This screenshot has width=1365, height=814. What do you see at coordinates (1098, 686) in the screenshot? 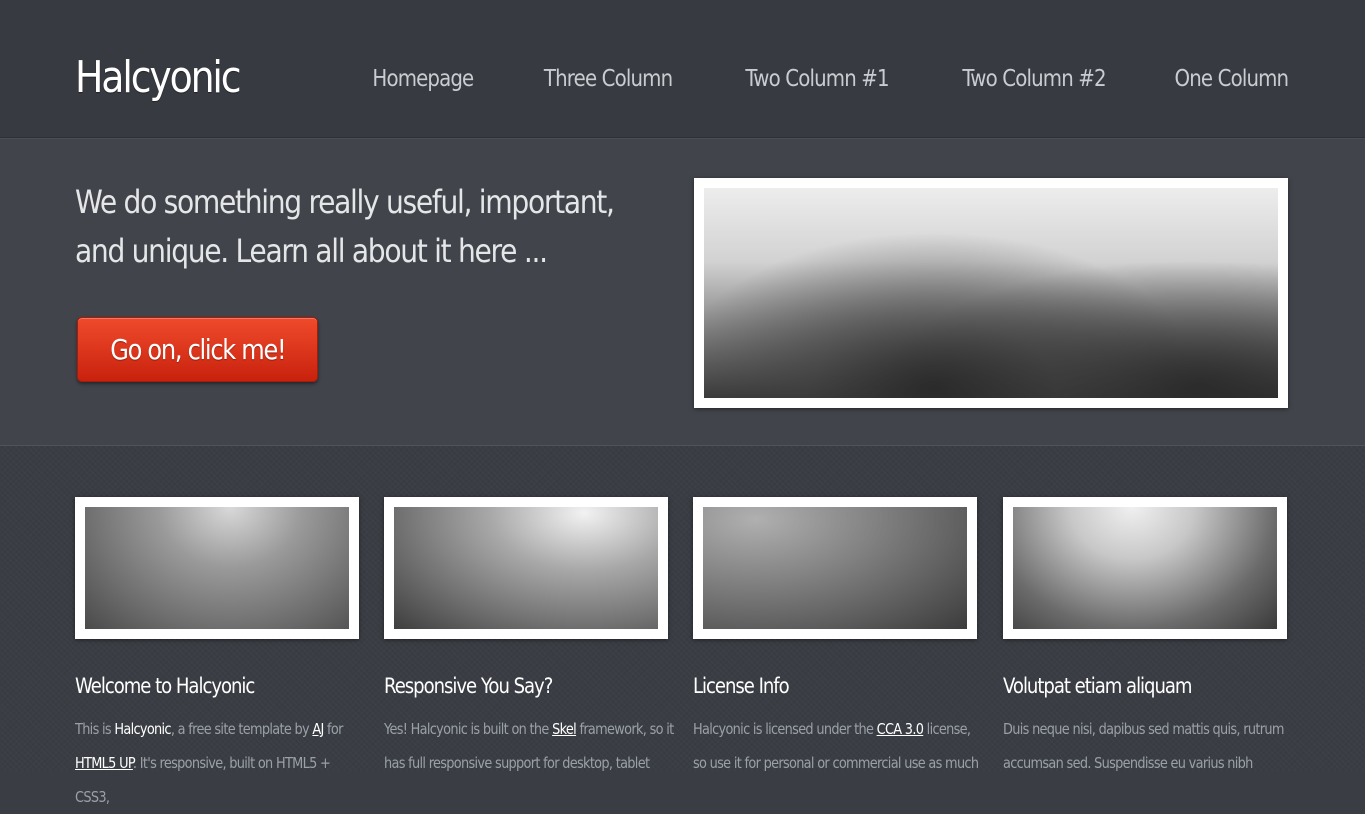
I see `feature-title-4: Volutpat etiam aliquam` at bounding box center [1098, 686].